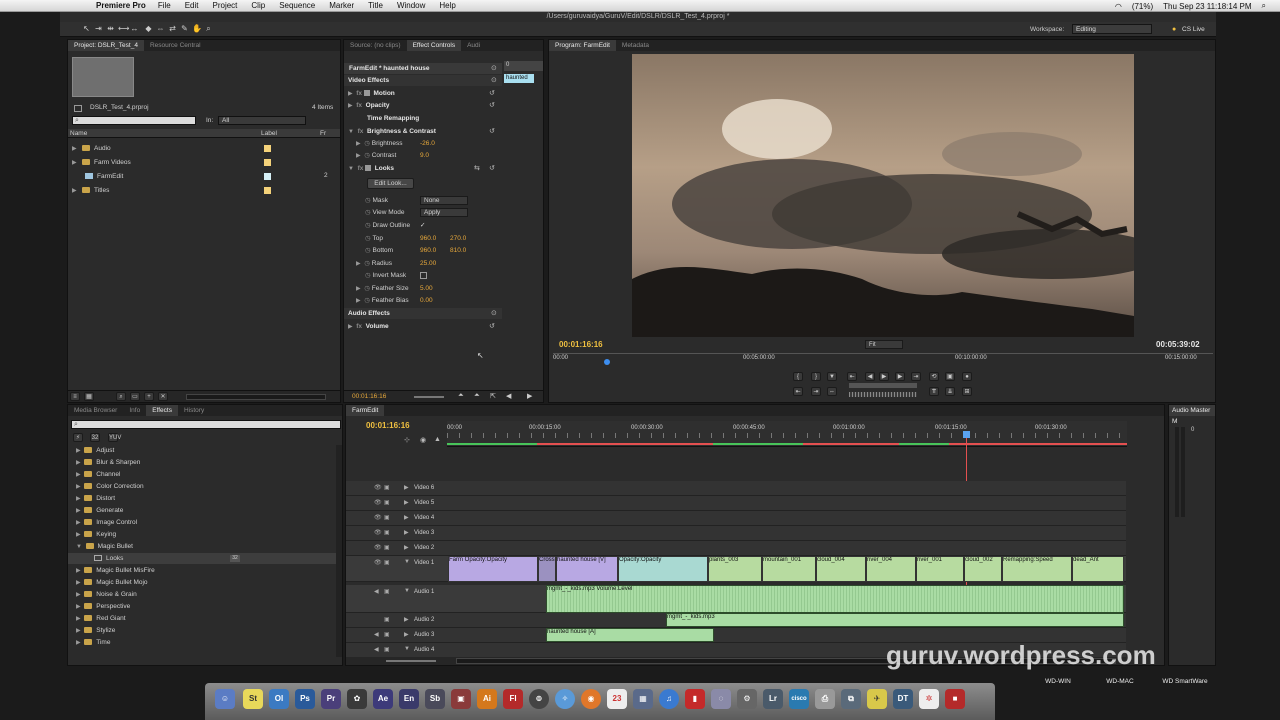 Image resolution: width=1280 pixels, height=720 pixels. I want to click on play-icon: ▶, so click(884, 376).